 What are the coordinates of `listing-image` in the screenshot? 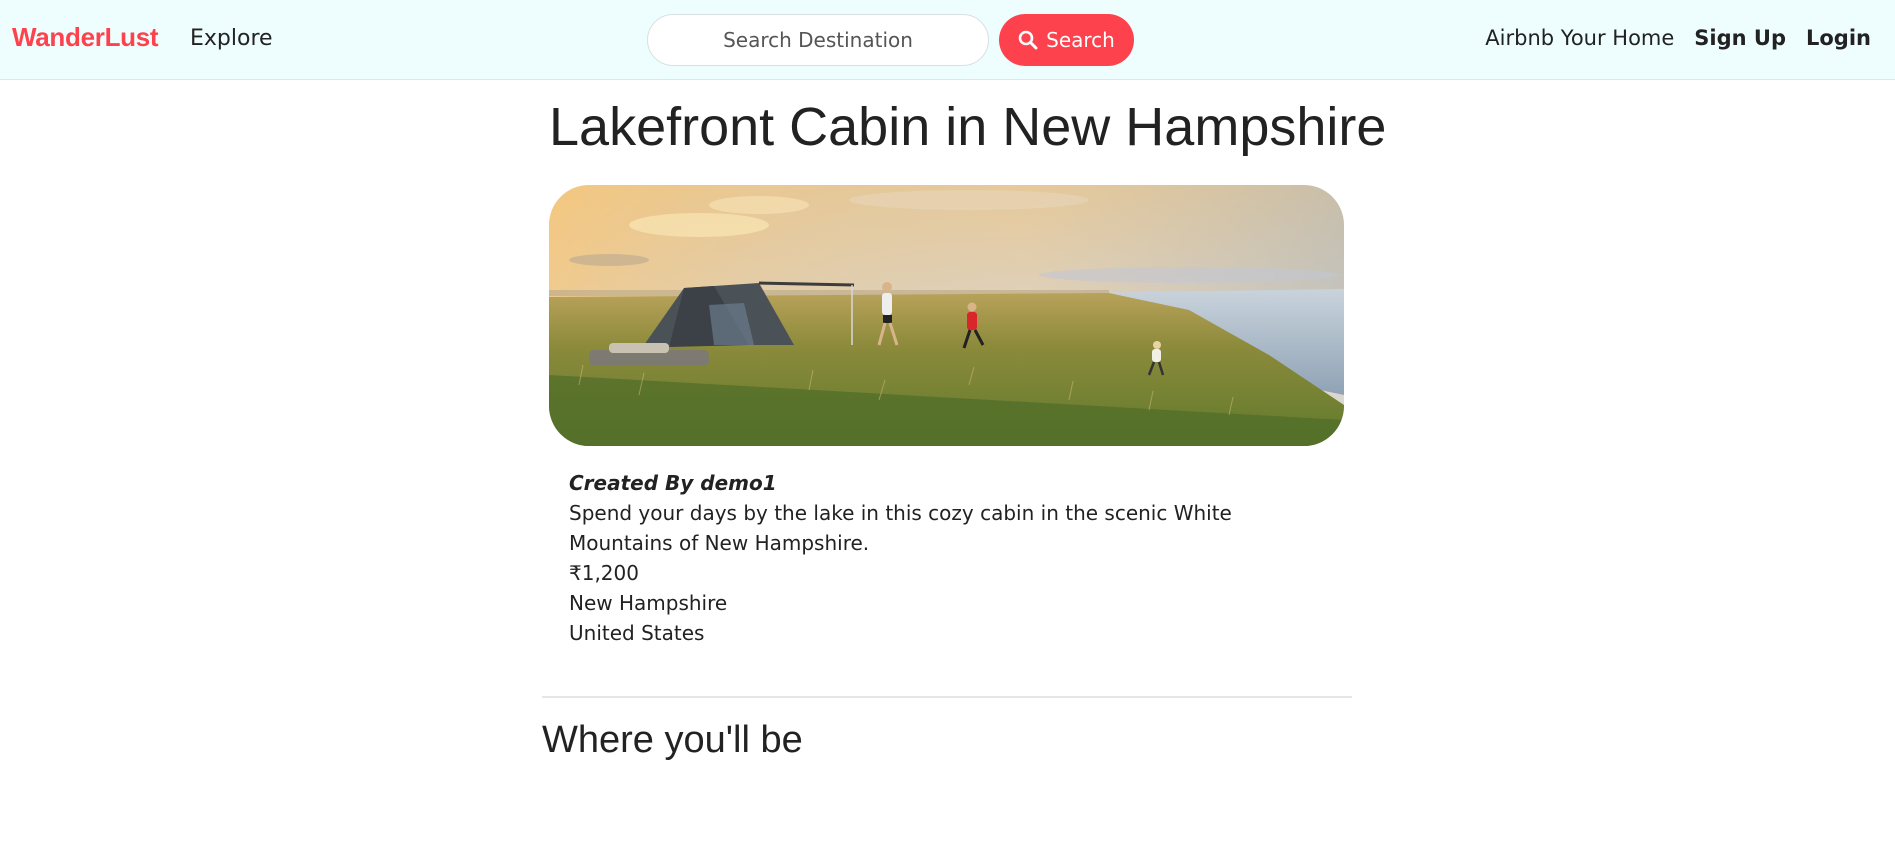 It's located at (946, 315).